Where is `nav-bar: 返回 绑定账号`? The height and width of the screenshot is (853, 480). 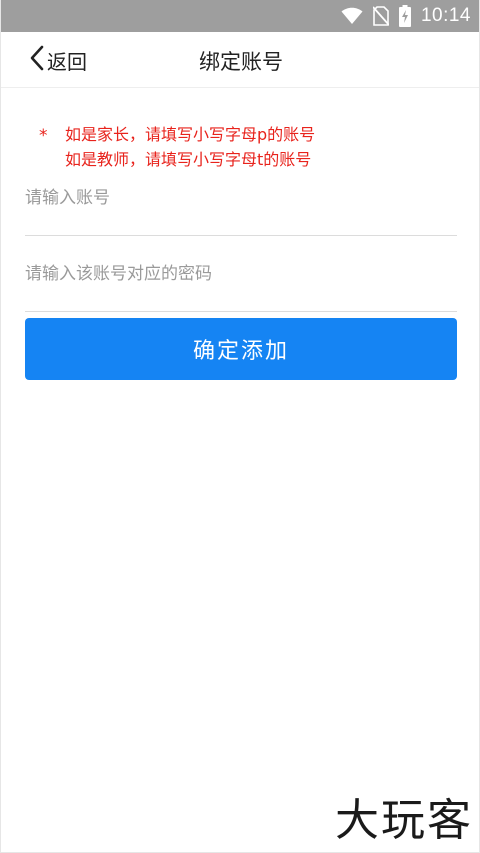 nav-bar: 返回 绑定账号 is located at coordinates (240, 60).